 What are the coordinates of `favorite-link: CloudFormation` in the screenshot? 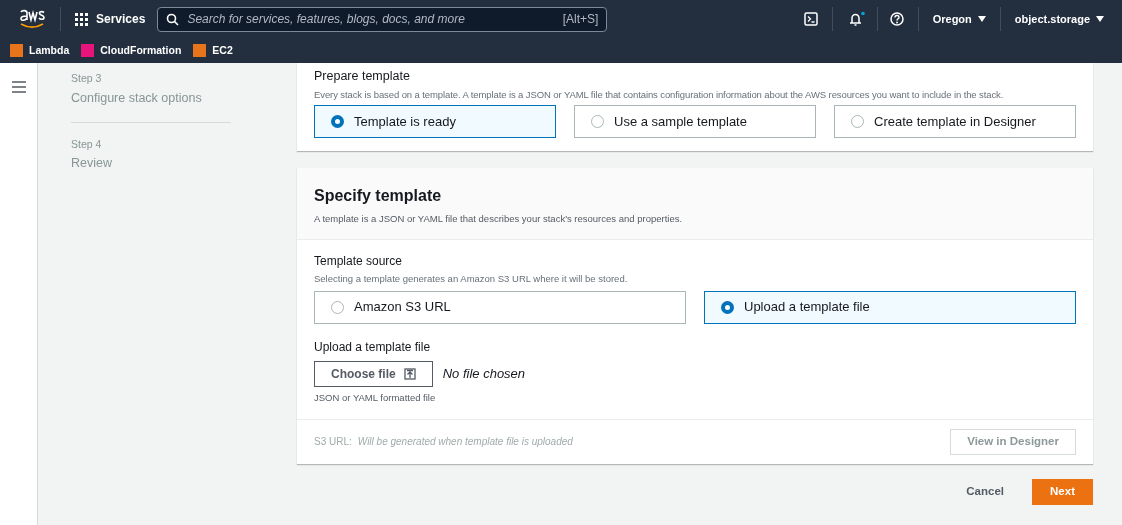 It's located at (131, 50).